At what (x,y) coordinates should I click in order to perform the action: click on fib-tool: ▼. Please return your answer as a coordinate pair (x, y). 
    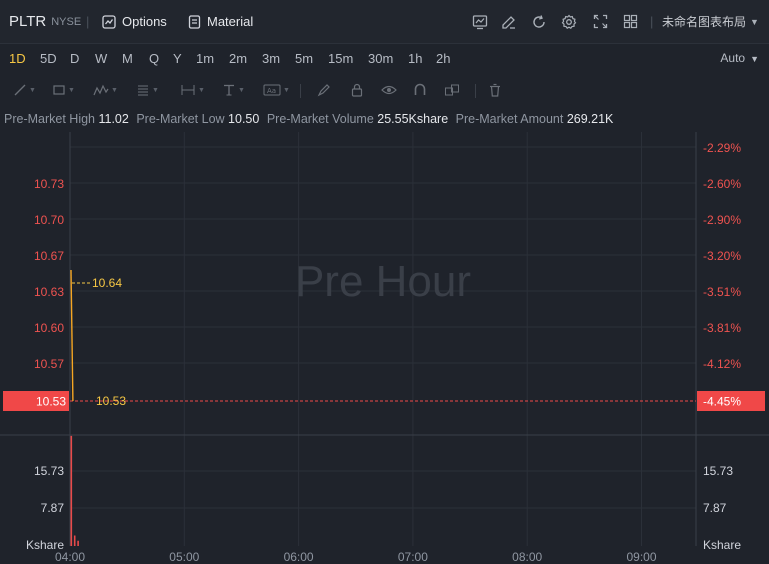
    Looking at the image, I should click on (147, 90).